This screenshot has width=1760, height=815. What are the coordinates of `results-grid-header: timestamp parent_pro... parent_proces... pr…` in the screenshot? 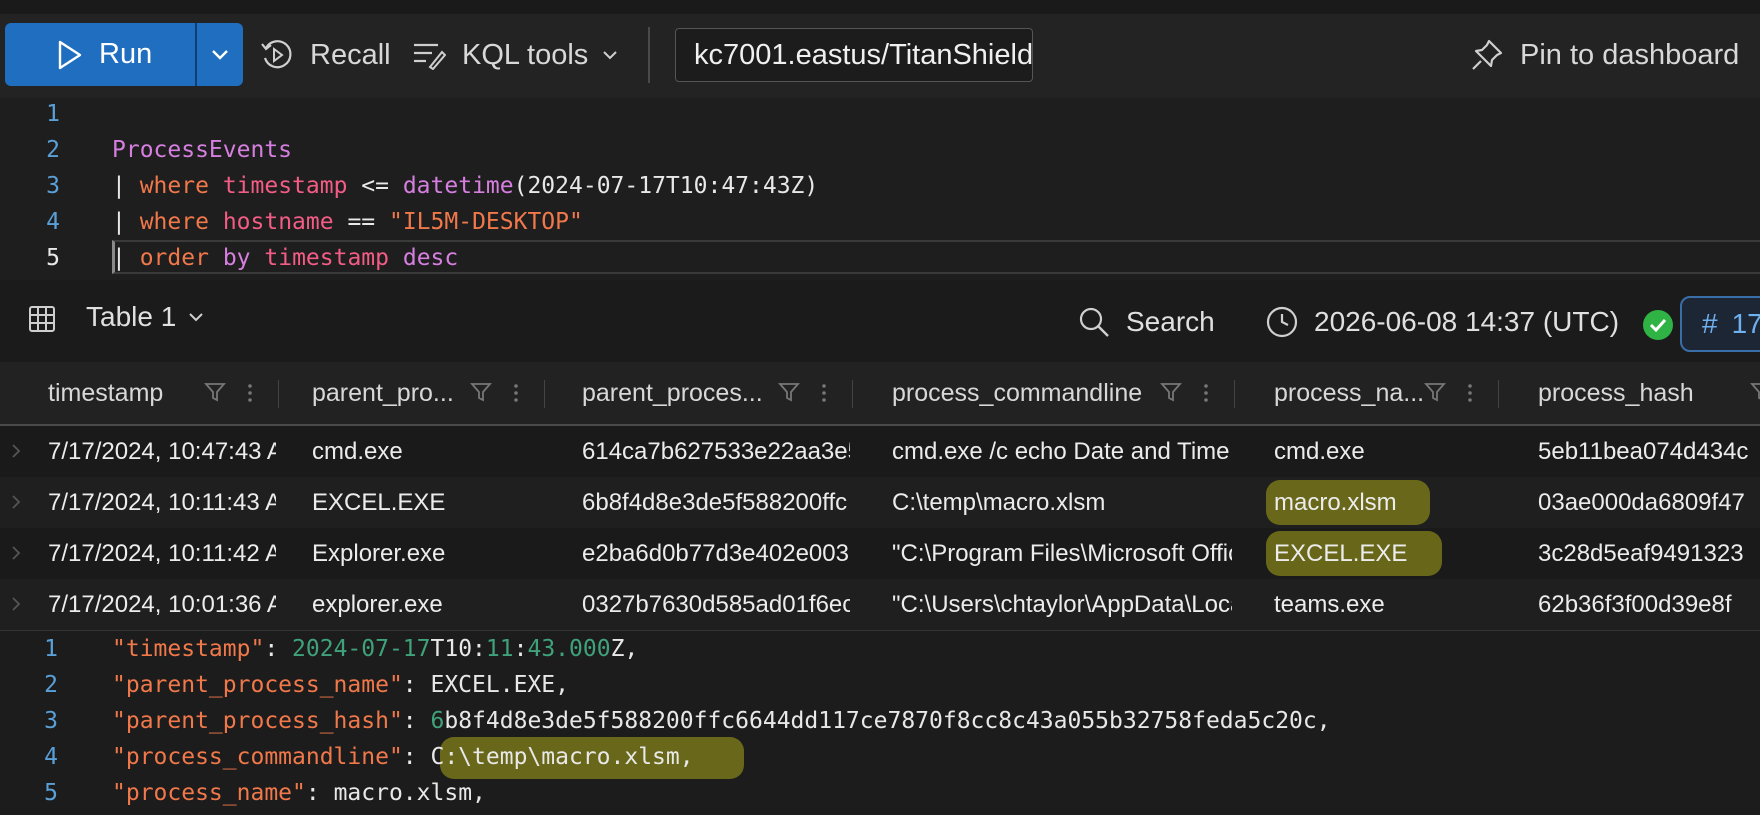 It's located at (880, 394).